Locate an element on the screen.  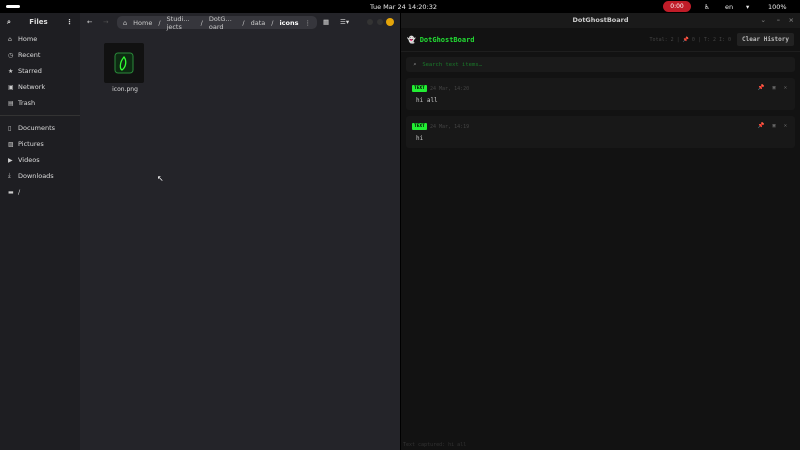
sidebar-icon: ⤓ is located at coordinates (9, 175).